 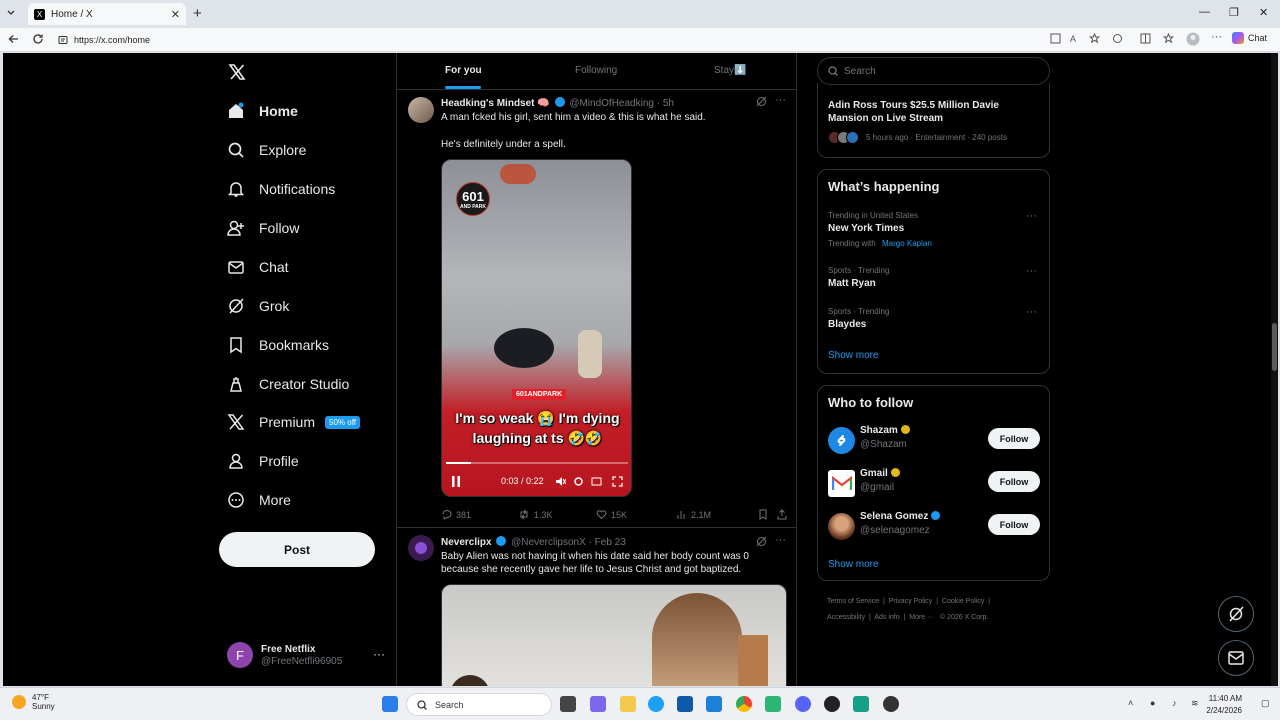 What do you see at coordinates (547, 40) in the screenshot?
I see `url-field: https://x.com/home` at bounding box center [547, 40].